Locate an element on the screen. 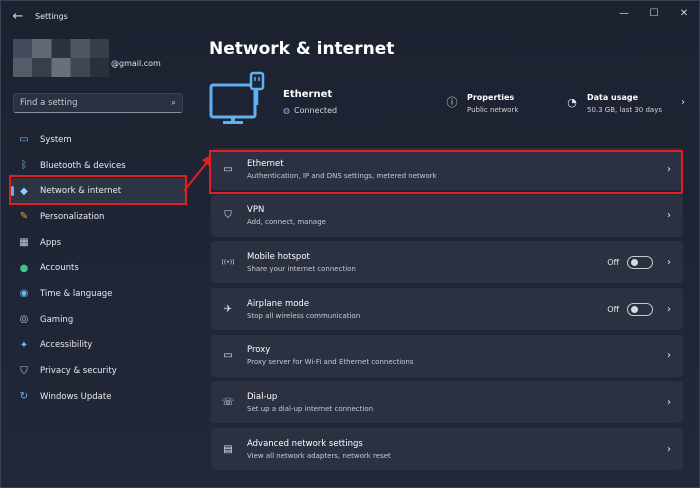 This screenshot has width=700, height=488. properties-title: Properties is located at coordinates (491, 97).